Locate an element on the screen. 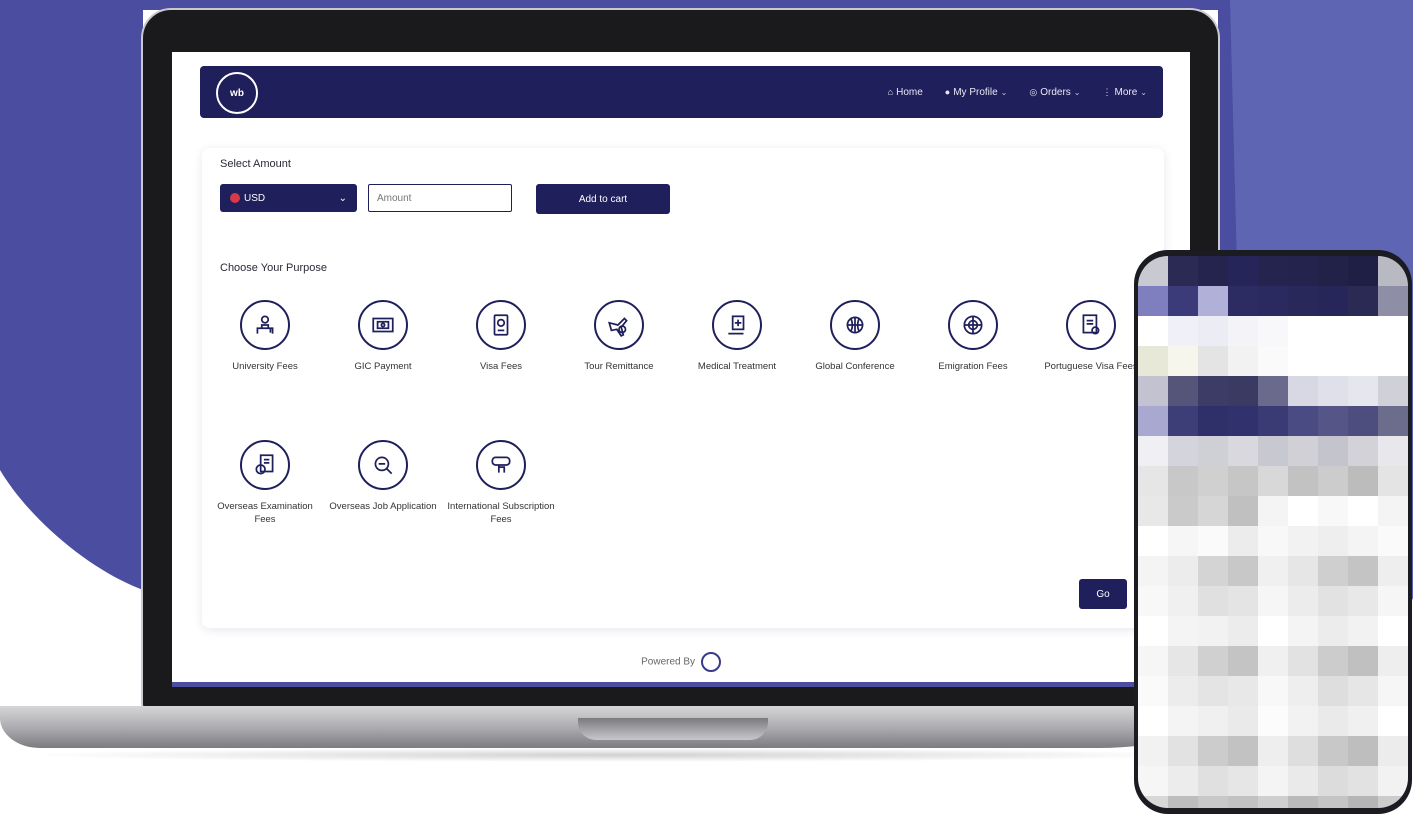 This screenshot has width=1413, height=814. footer: Powered By is located at coordinates (681, 662).